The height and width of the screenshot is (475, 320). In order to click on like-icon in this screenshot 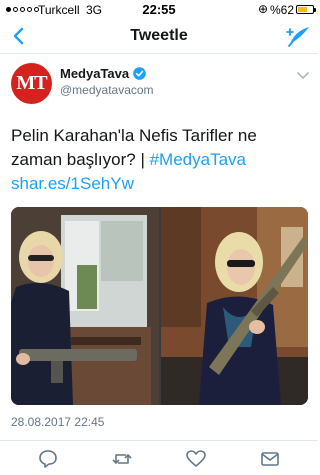, I will do `click(196, 458)`.